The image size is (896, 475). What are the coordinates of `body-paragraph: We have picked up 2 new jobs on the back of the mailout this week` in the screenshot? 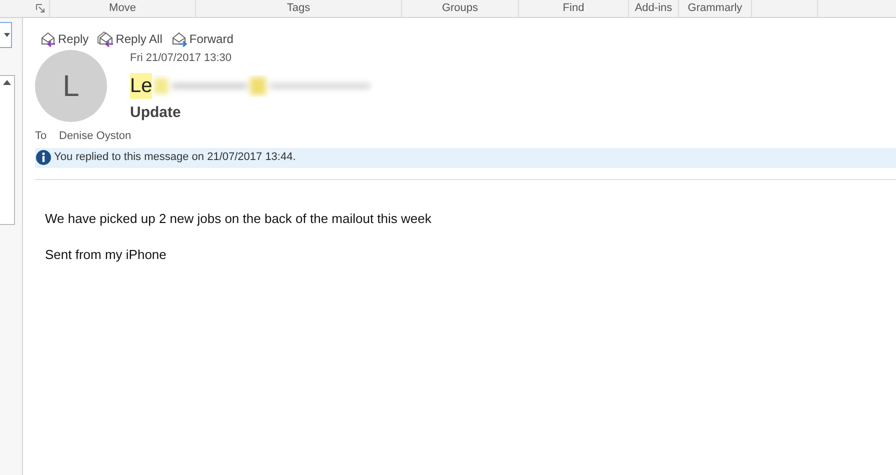 It's located at (238, 219).